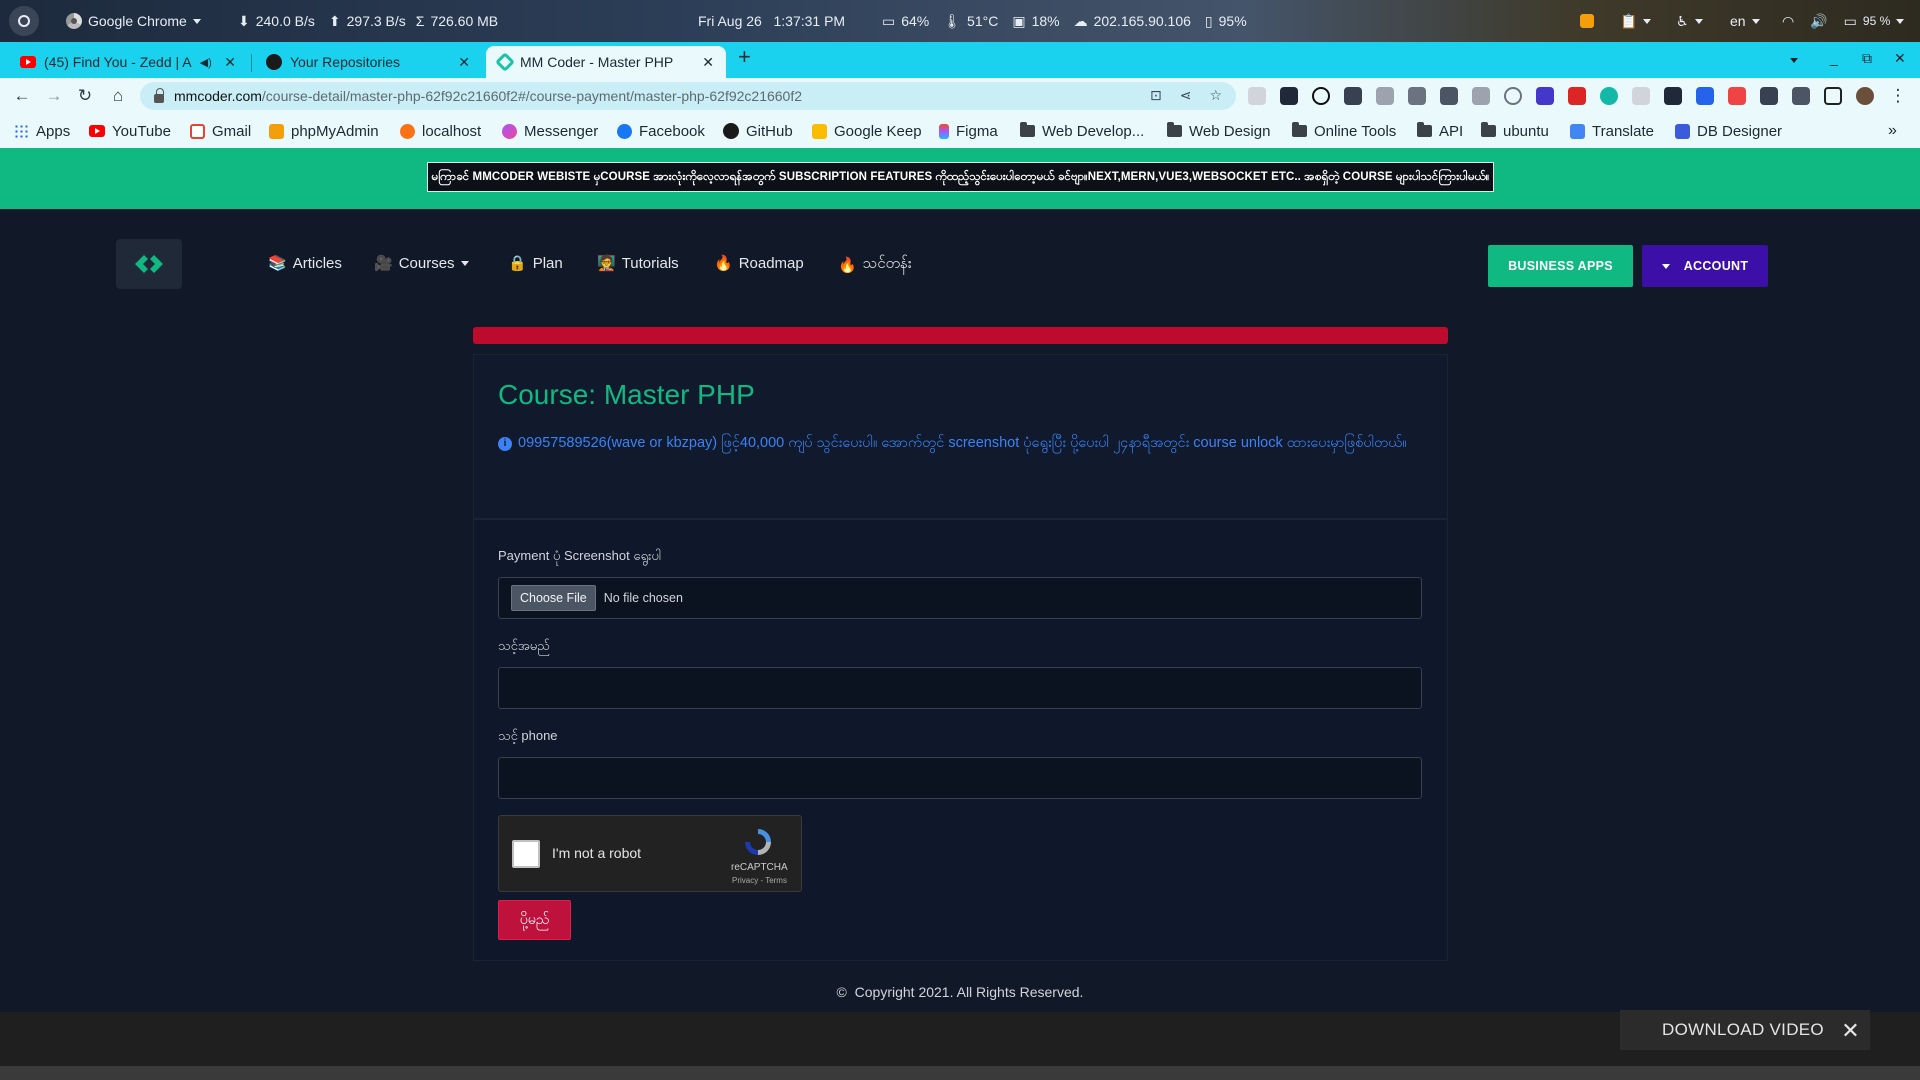 The height and width of the screenshot is (1080, 1920). I want to click on chrome-icon, so click(74, 21).